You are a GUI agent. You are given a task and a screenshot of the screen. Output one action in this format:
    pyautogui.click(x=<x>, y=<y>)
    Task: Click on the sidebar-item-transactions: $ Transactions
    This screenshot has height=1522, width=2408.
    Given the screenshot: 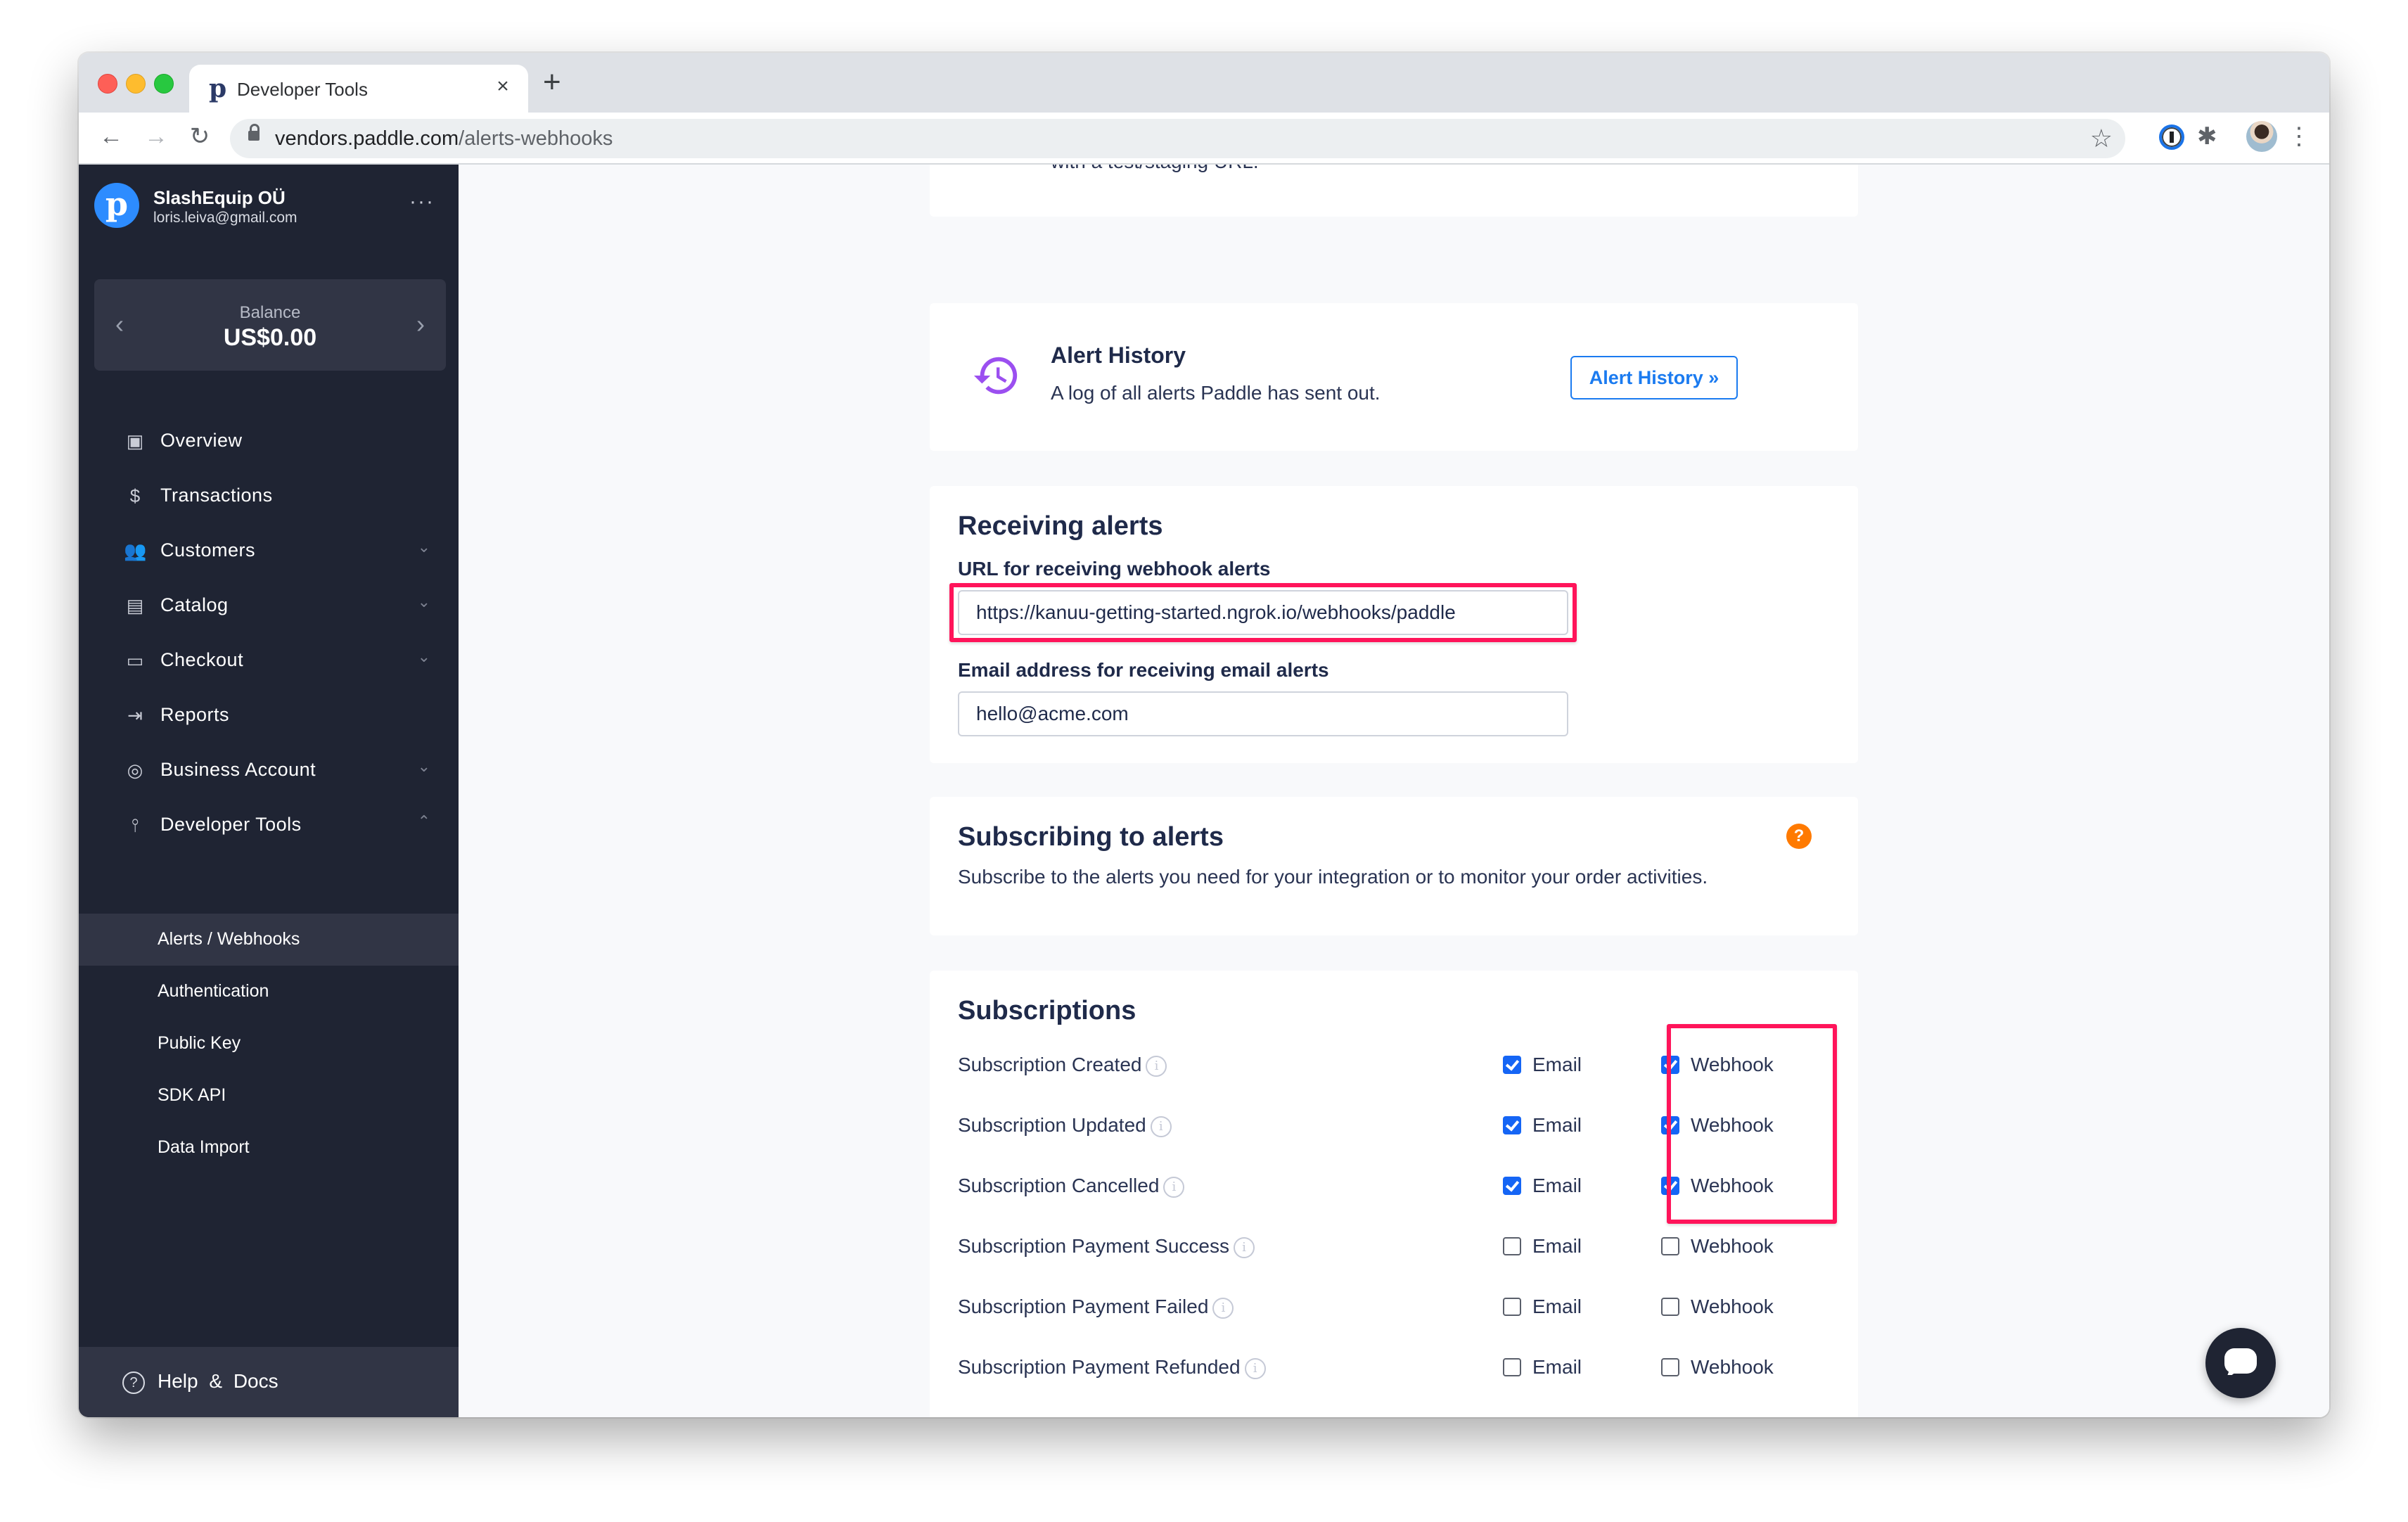 What is the action you would take?
    pyautogui.click(x=269, y=496)
    